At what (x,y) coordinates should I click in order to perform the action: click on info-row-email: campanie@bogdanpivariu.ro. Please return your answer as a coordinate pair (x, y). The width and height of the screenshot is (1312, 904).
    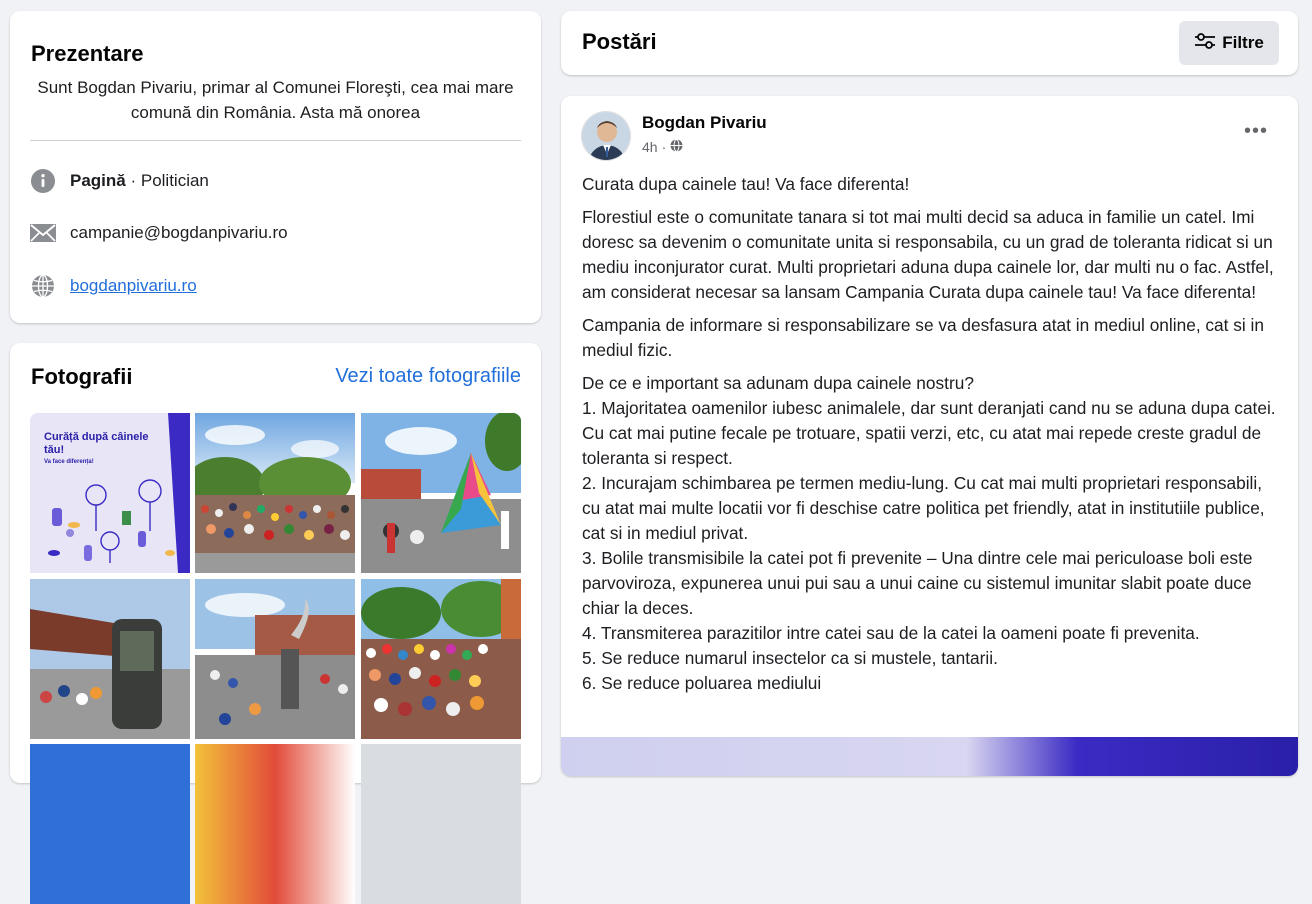
    Looking at the image, I should click on (159, 233).